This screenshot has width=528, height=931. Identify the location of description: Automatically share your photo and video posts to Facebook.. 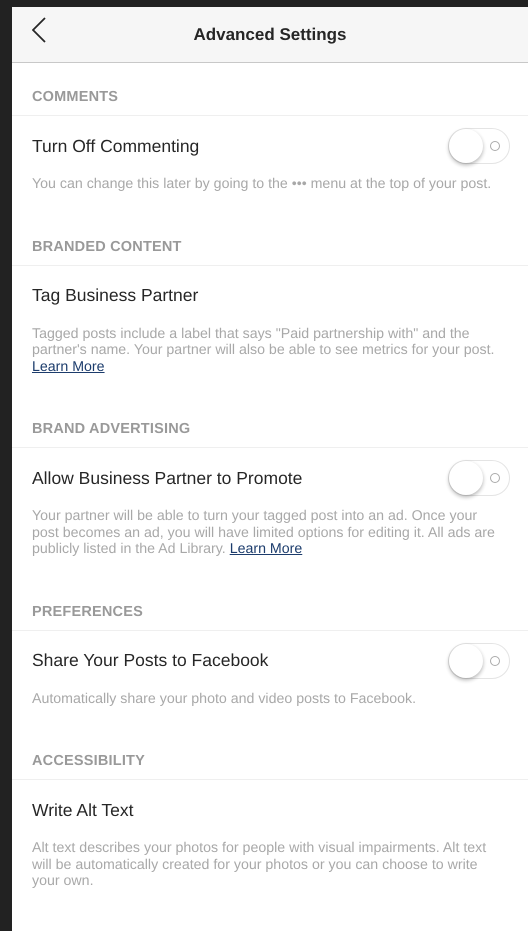
(224, 699).